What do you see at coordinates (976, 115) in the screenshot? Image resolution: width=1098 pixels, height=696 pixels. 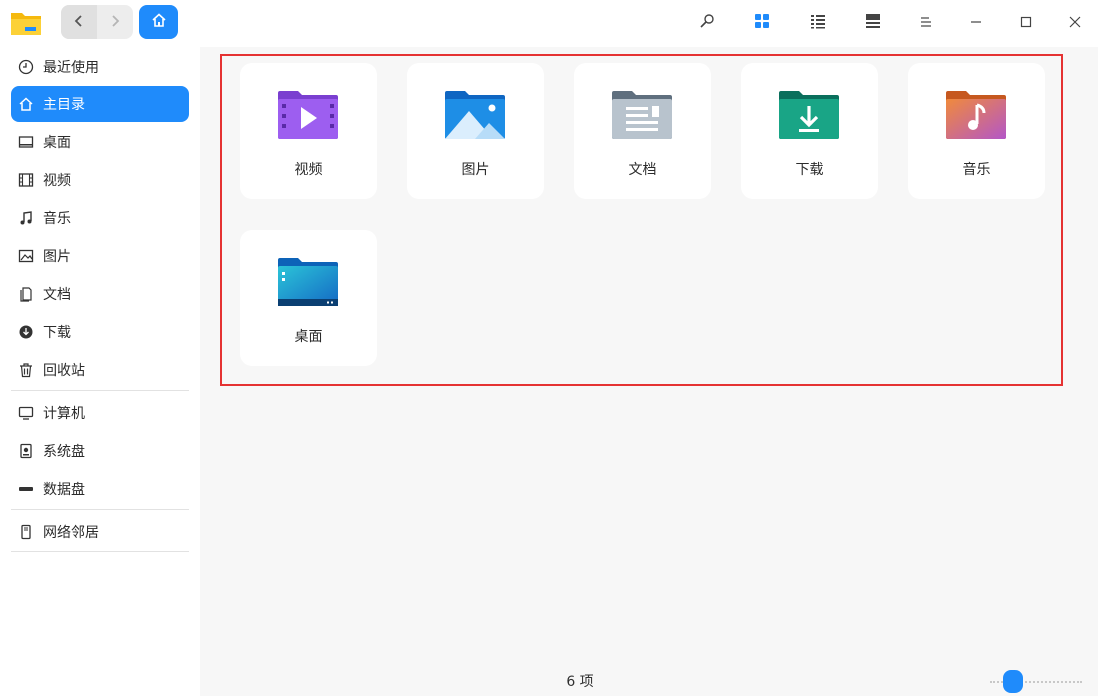 I see `music-folder-icon` at bounding box center [976, 115].